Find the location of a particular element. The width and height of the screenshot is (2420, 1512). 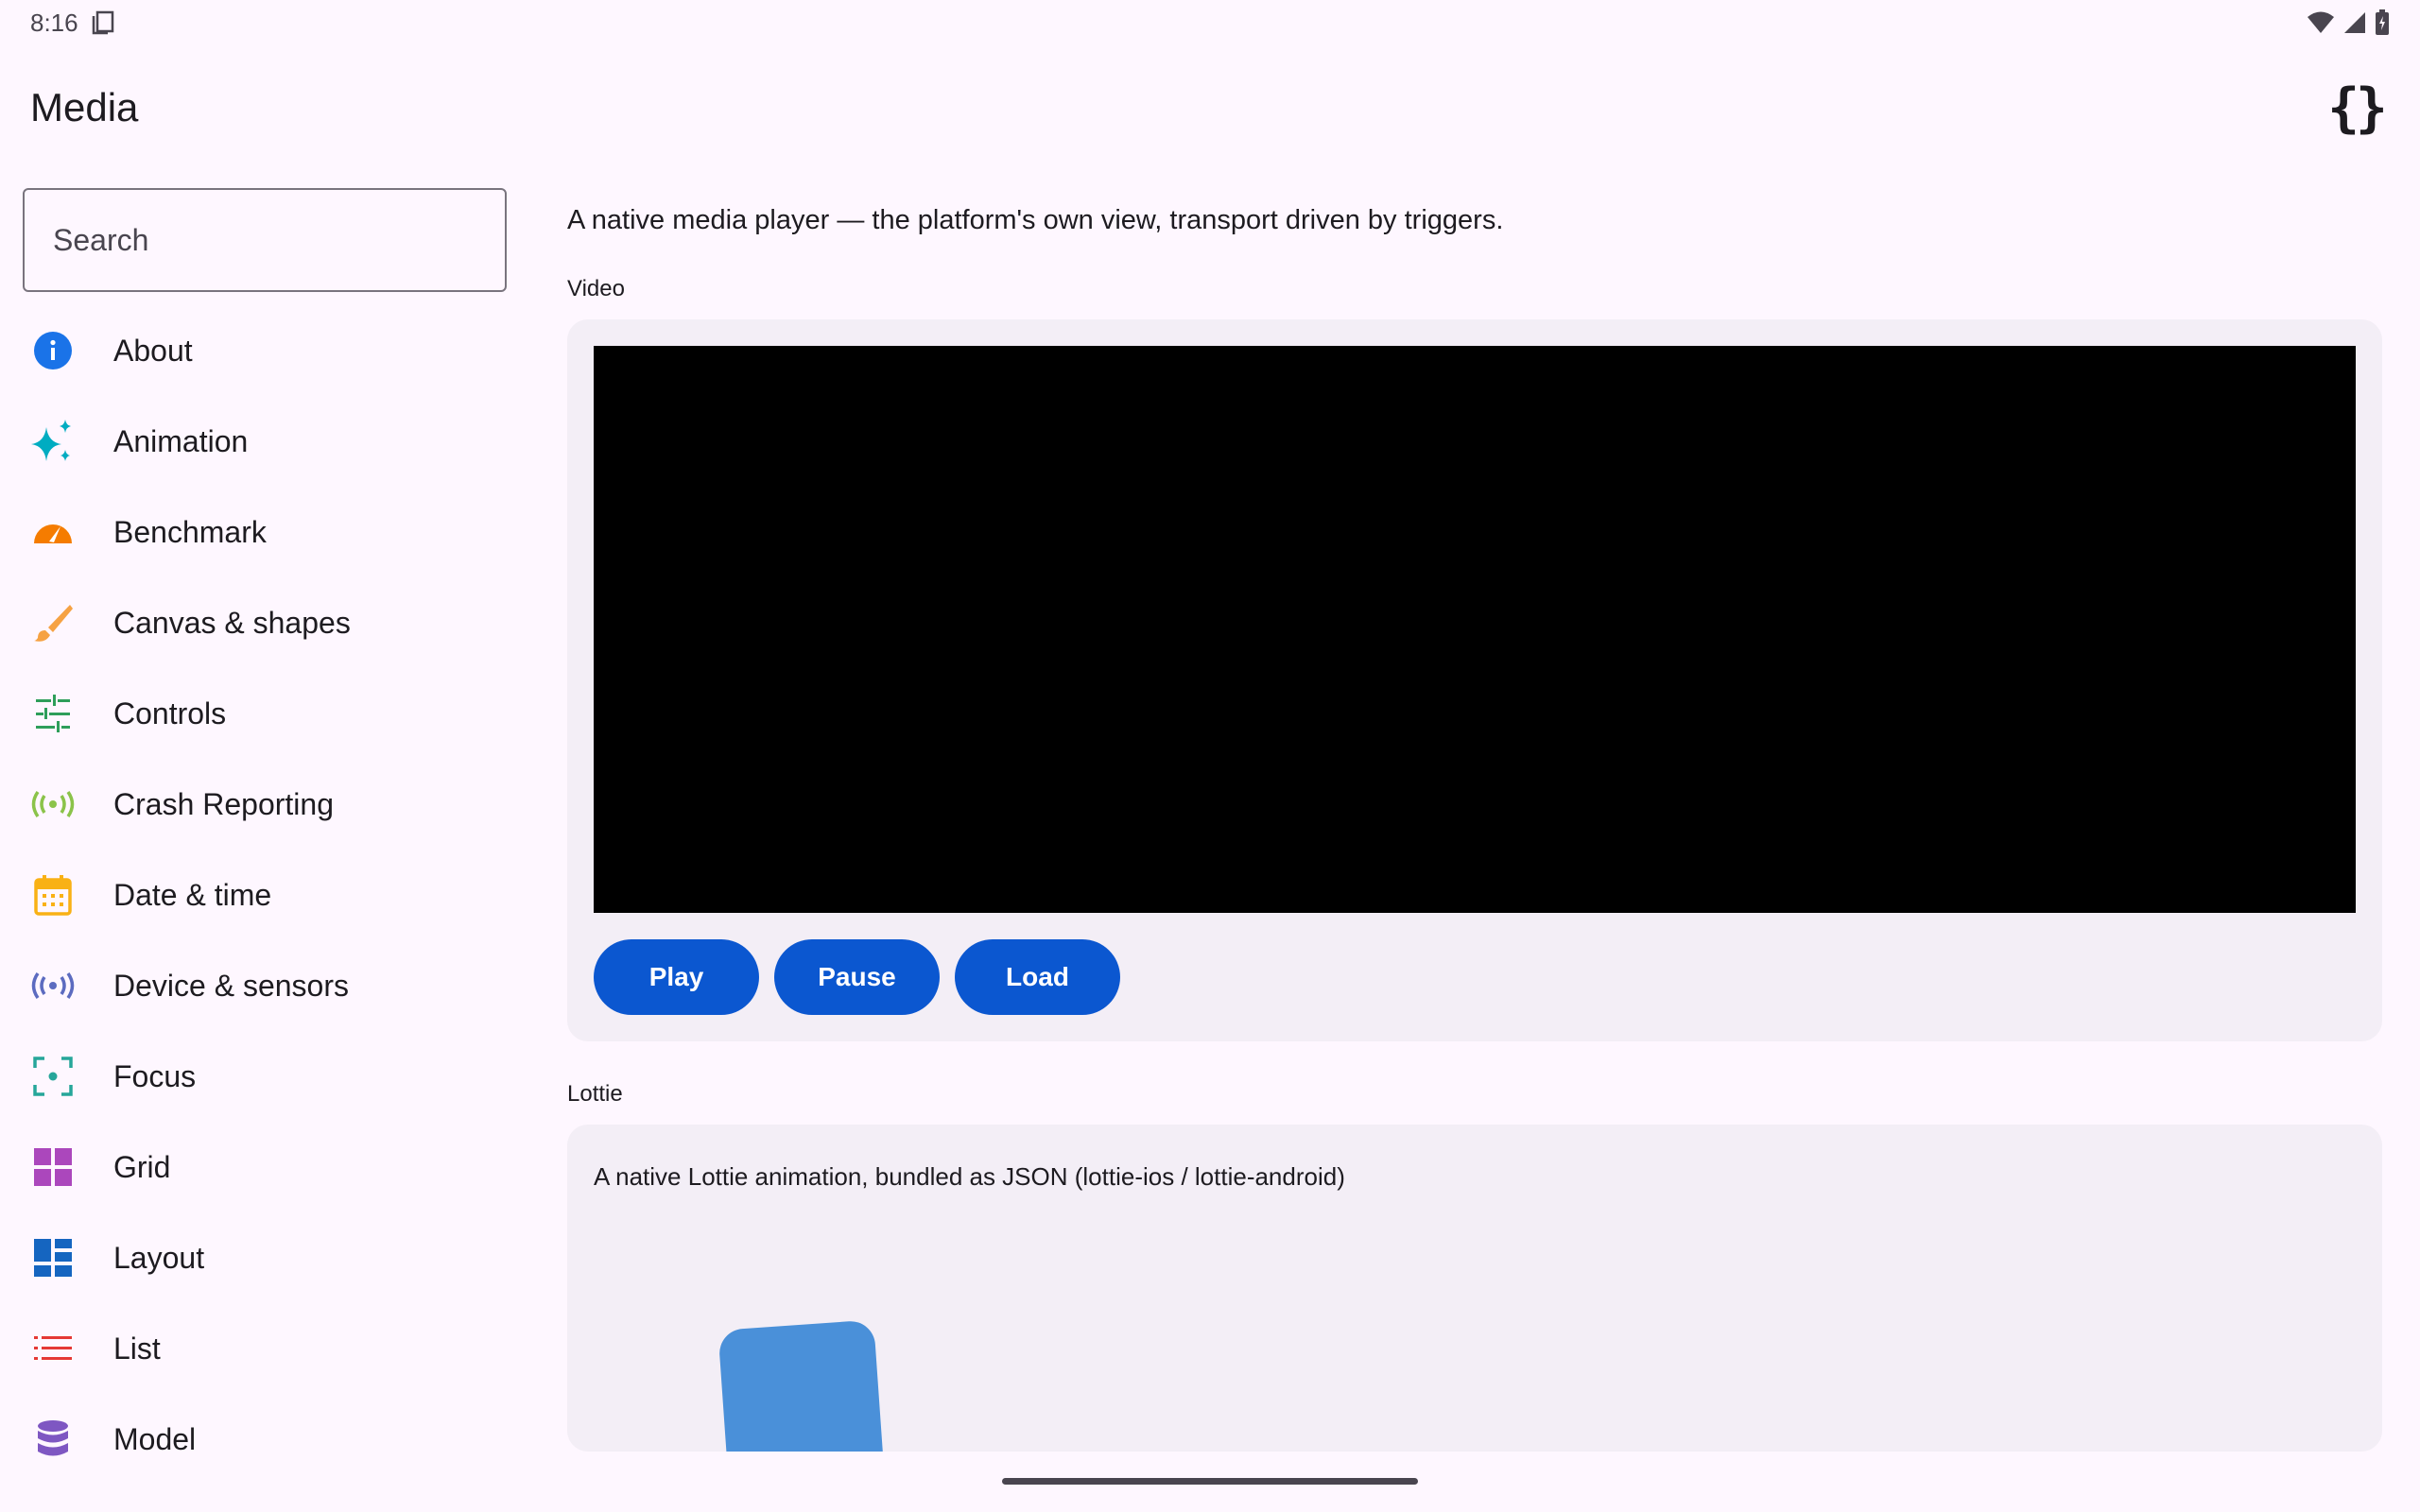

home-indicator is located at coordinates (1210, 1481).